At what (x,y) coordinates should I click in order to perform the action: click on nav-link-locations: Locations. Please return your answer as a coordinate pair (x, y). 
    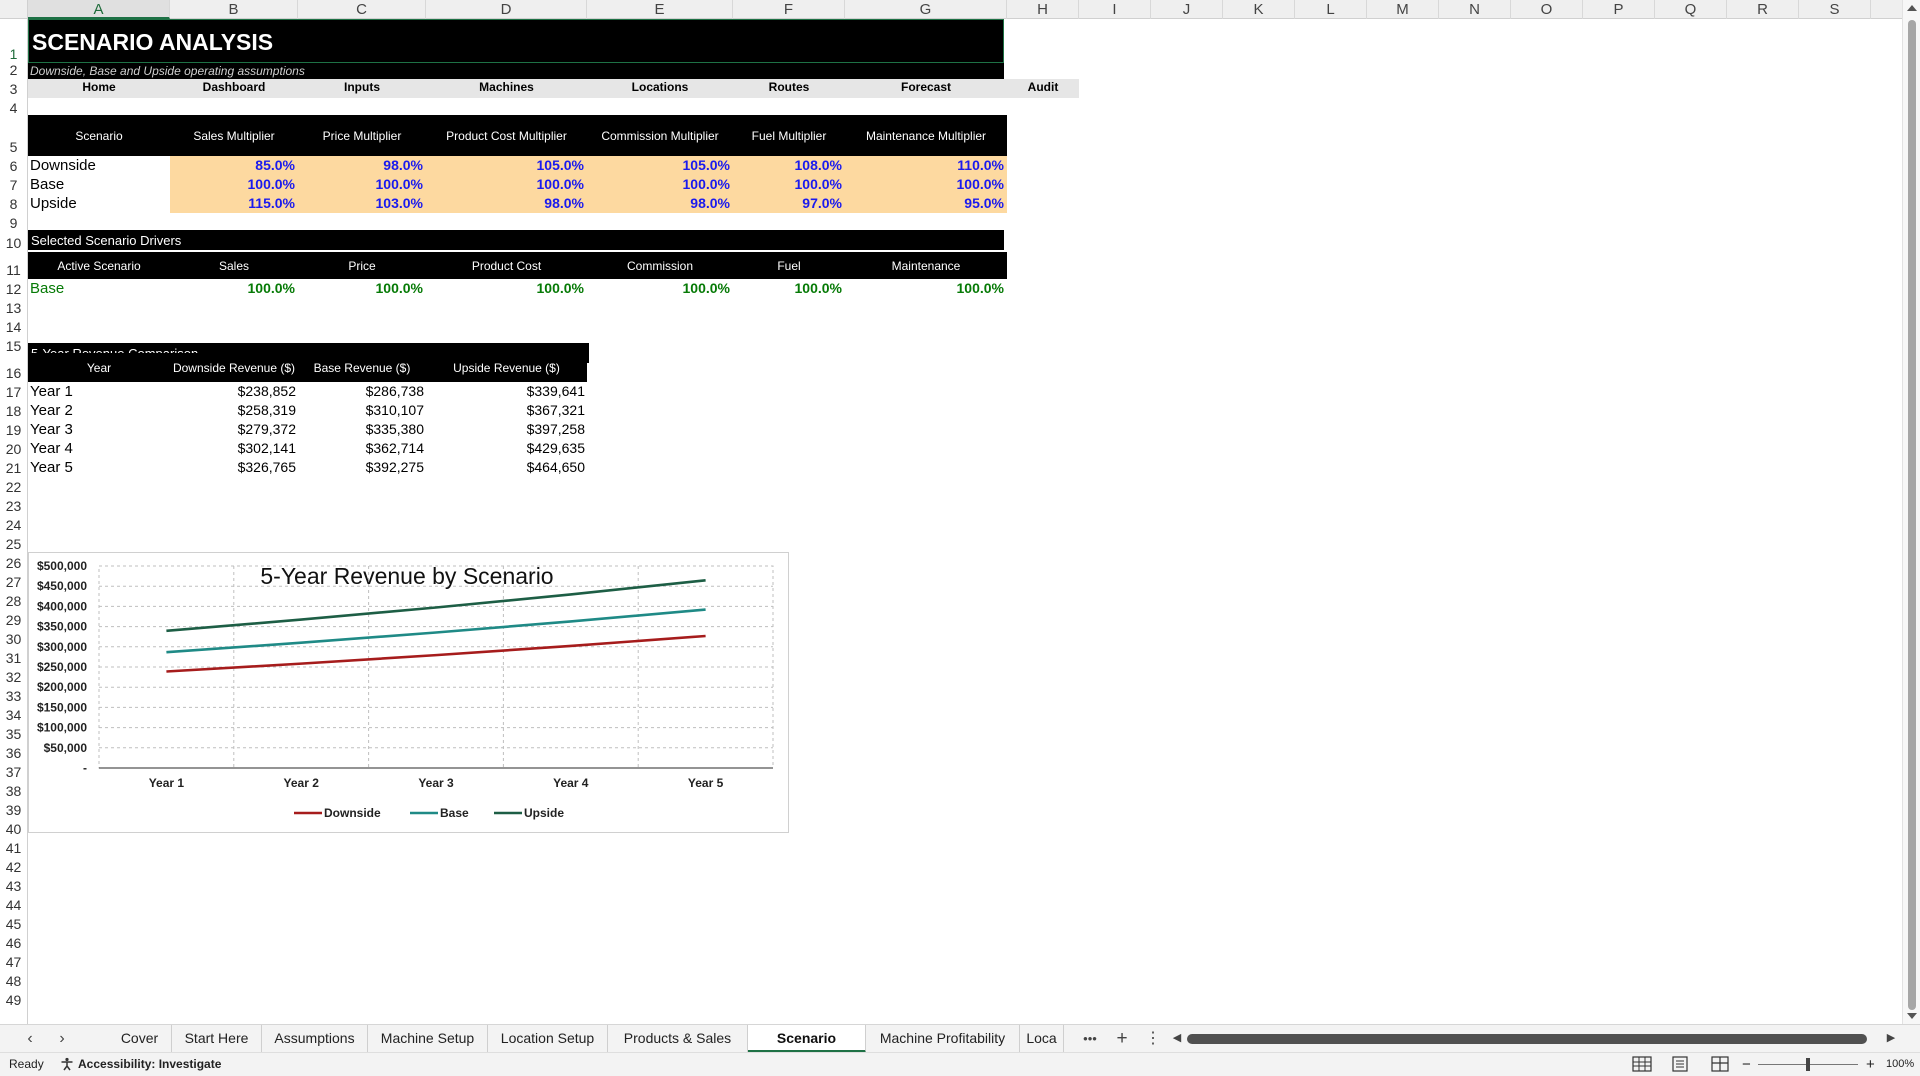
    Looking at the image, I should click on (660, 88).